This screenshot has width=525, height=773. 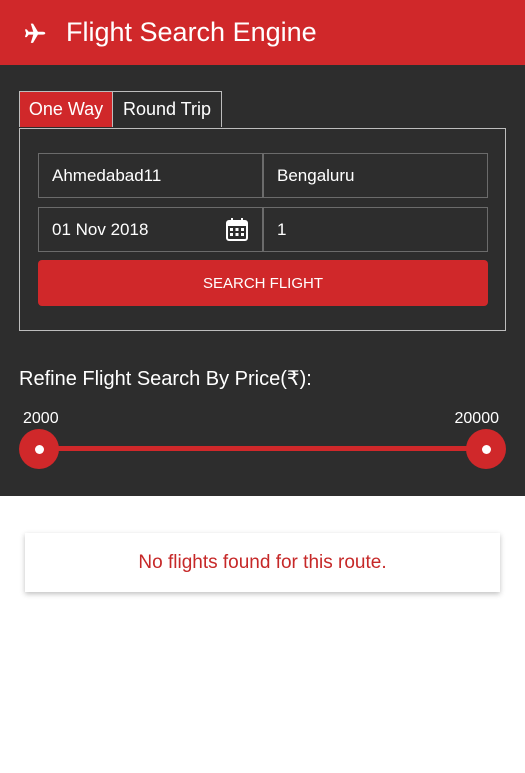 I want to click on trip-type-tabs: One Way Round Trip, so click(x=120, y=109).